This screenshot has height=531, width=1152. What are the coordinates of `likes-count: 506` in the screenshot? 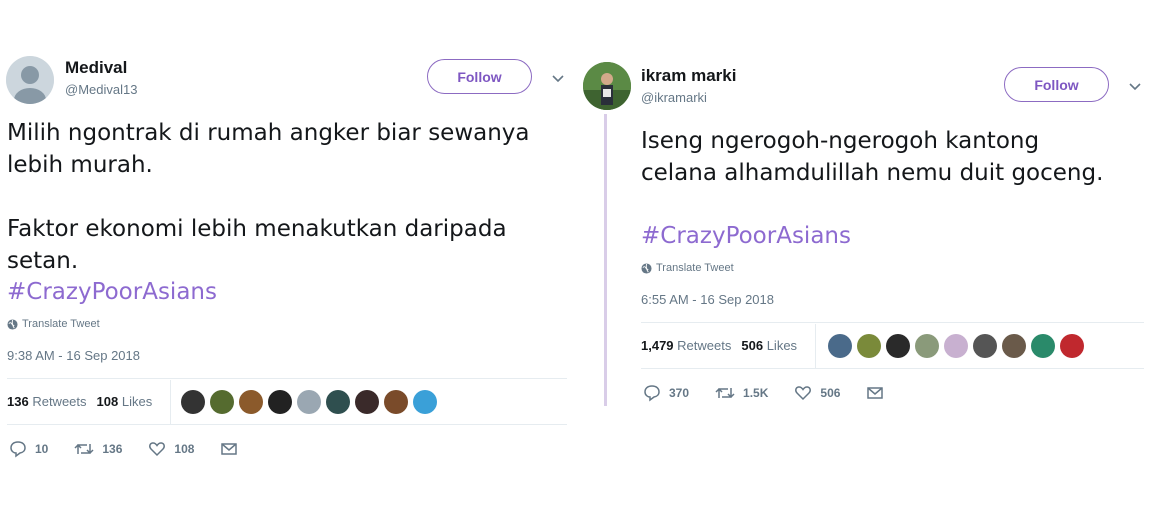 It's located at (752, 345).